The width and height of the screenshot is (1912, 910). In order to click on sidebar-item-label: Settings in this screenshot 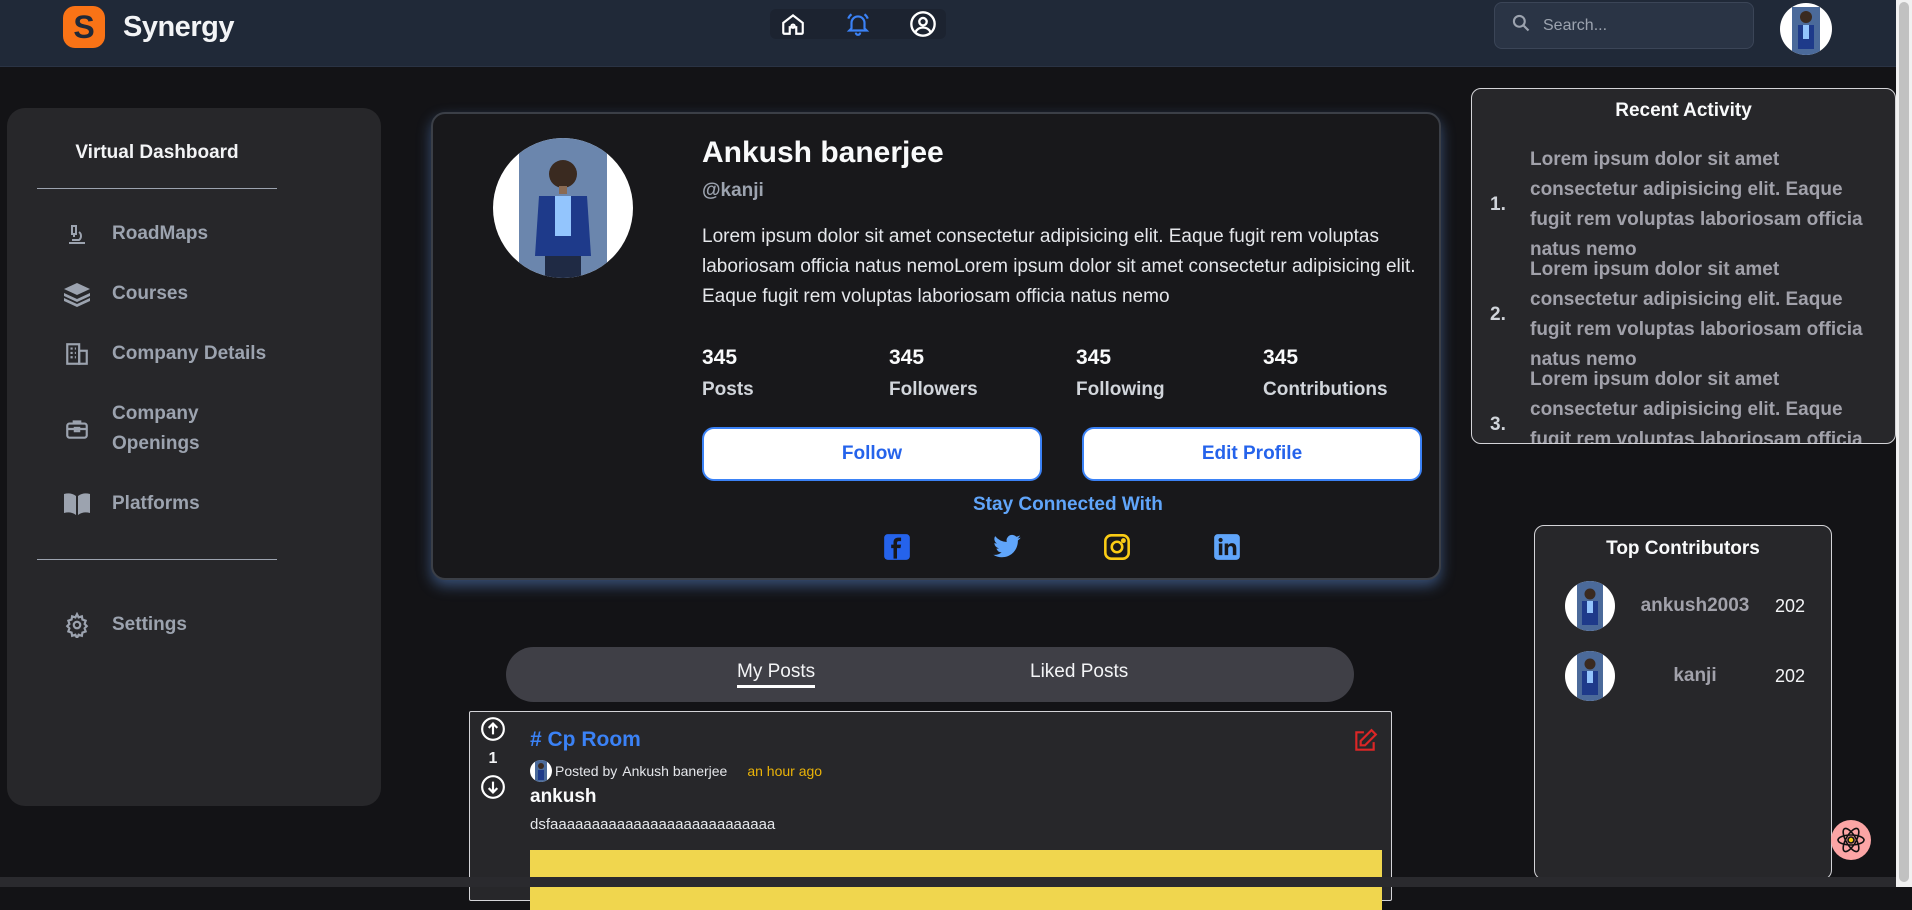, I will do `click(149, 624)`.